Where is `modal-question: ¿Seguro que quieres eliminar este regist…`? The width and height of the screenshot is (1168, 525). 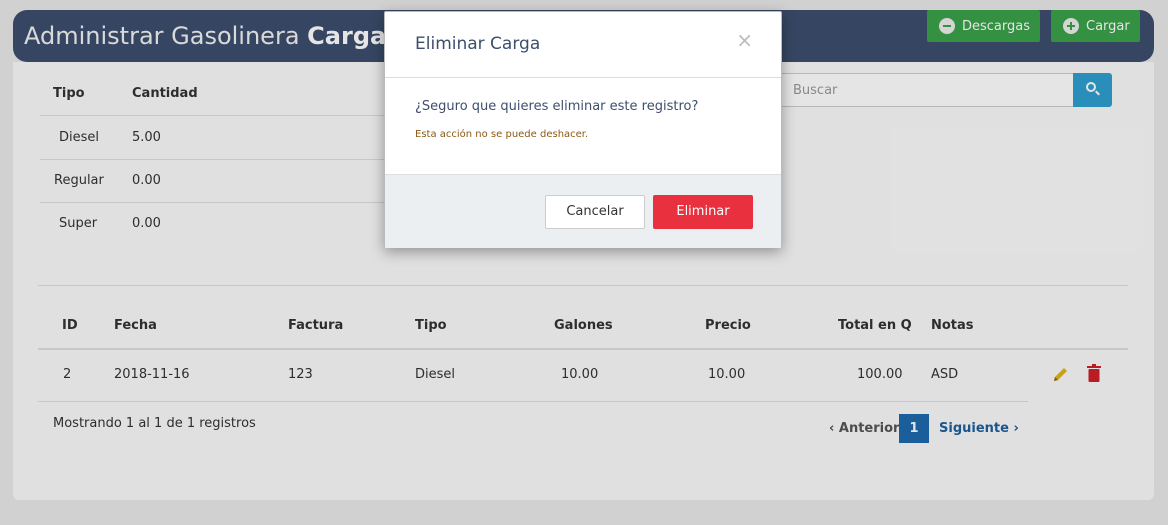
modal-question: ¿Seguro que quieres eliminar este regist… is located at coordinates (557, 106).